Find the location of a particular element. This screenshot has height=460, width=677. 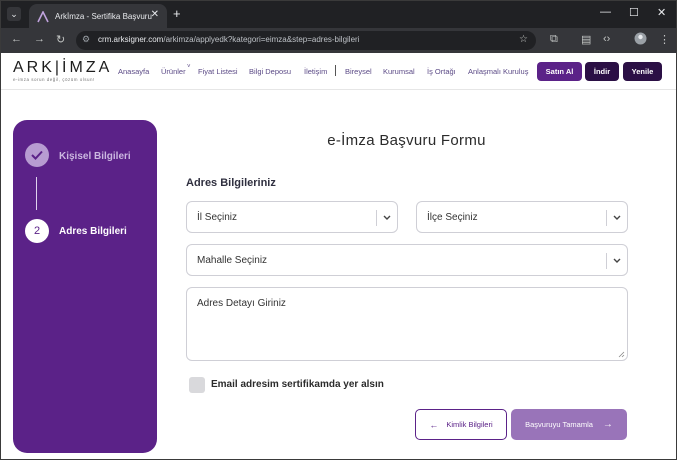

nav-urunler: Ürünler is located at coordinates (173, 71).